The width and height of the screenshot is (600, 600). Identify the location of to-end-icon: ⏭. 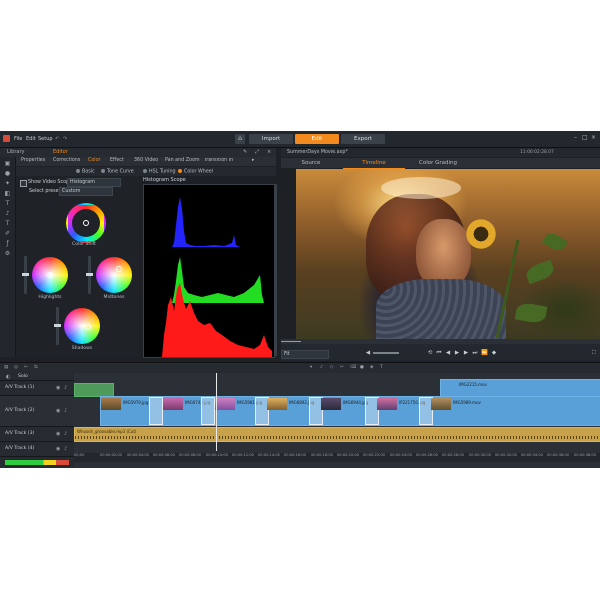
(475, 353).